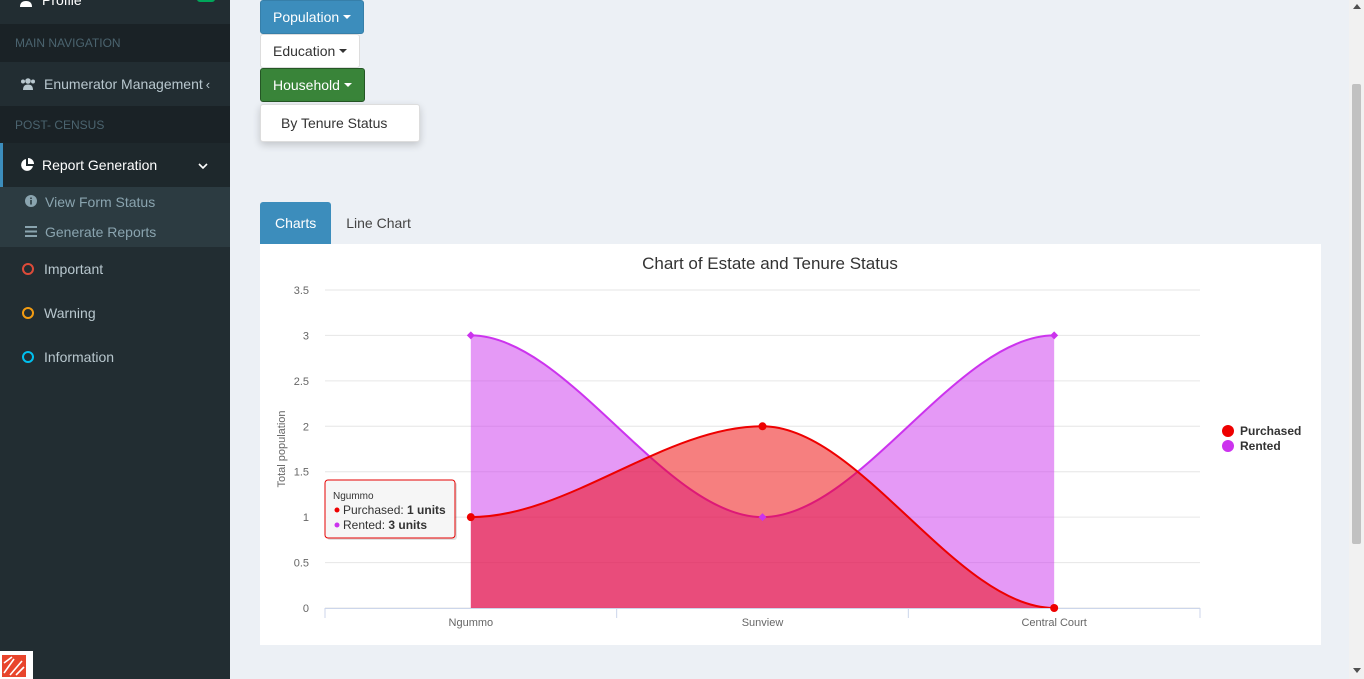 This screenshot has height=679, width=1364. What do you see at coordinates (28, 84) in the screenshot?
I see `users-icon` at bounding box center [28, 84].